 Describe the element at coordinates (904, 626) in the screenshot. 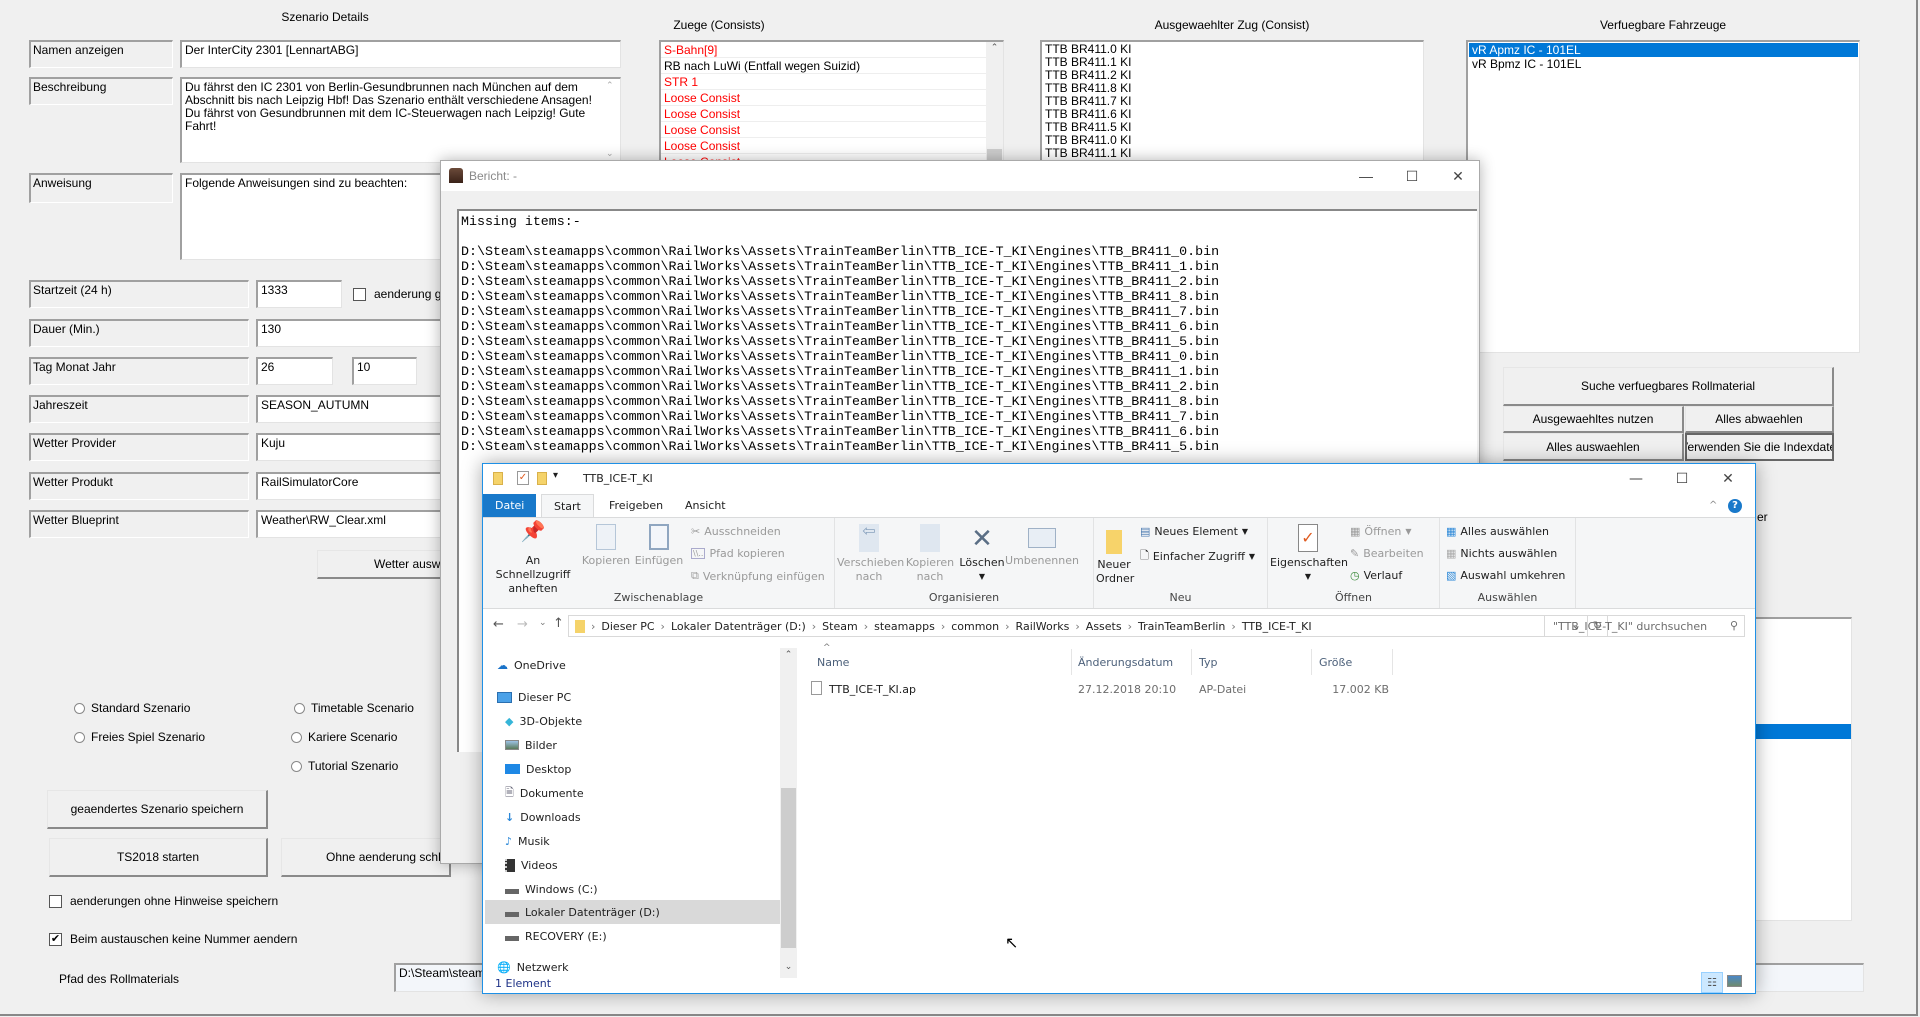

I see `breadcrumb-item: steamapps` at that location.